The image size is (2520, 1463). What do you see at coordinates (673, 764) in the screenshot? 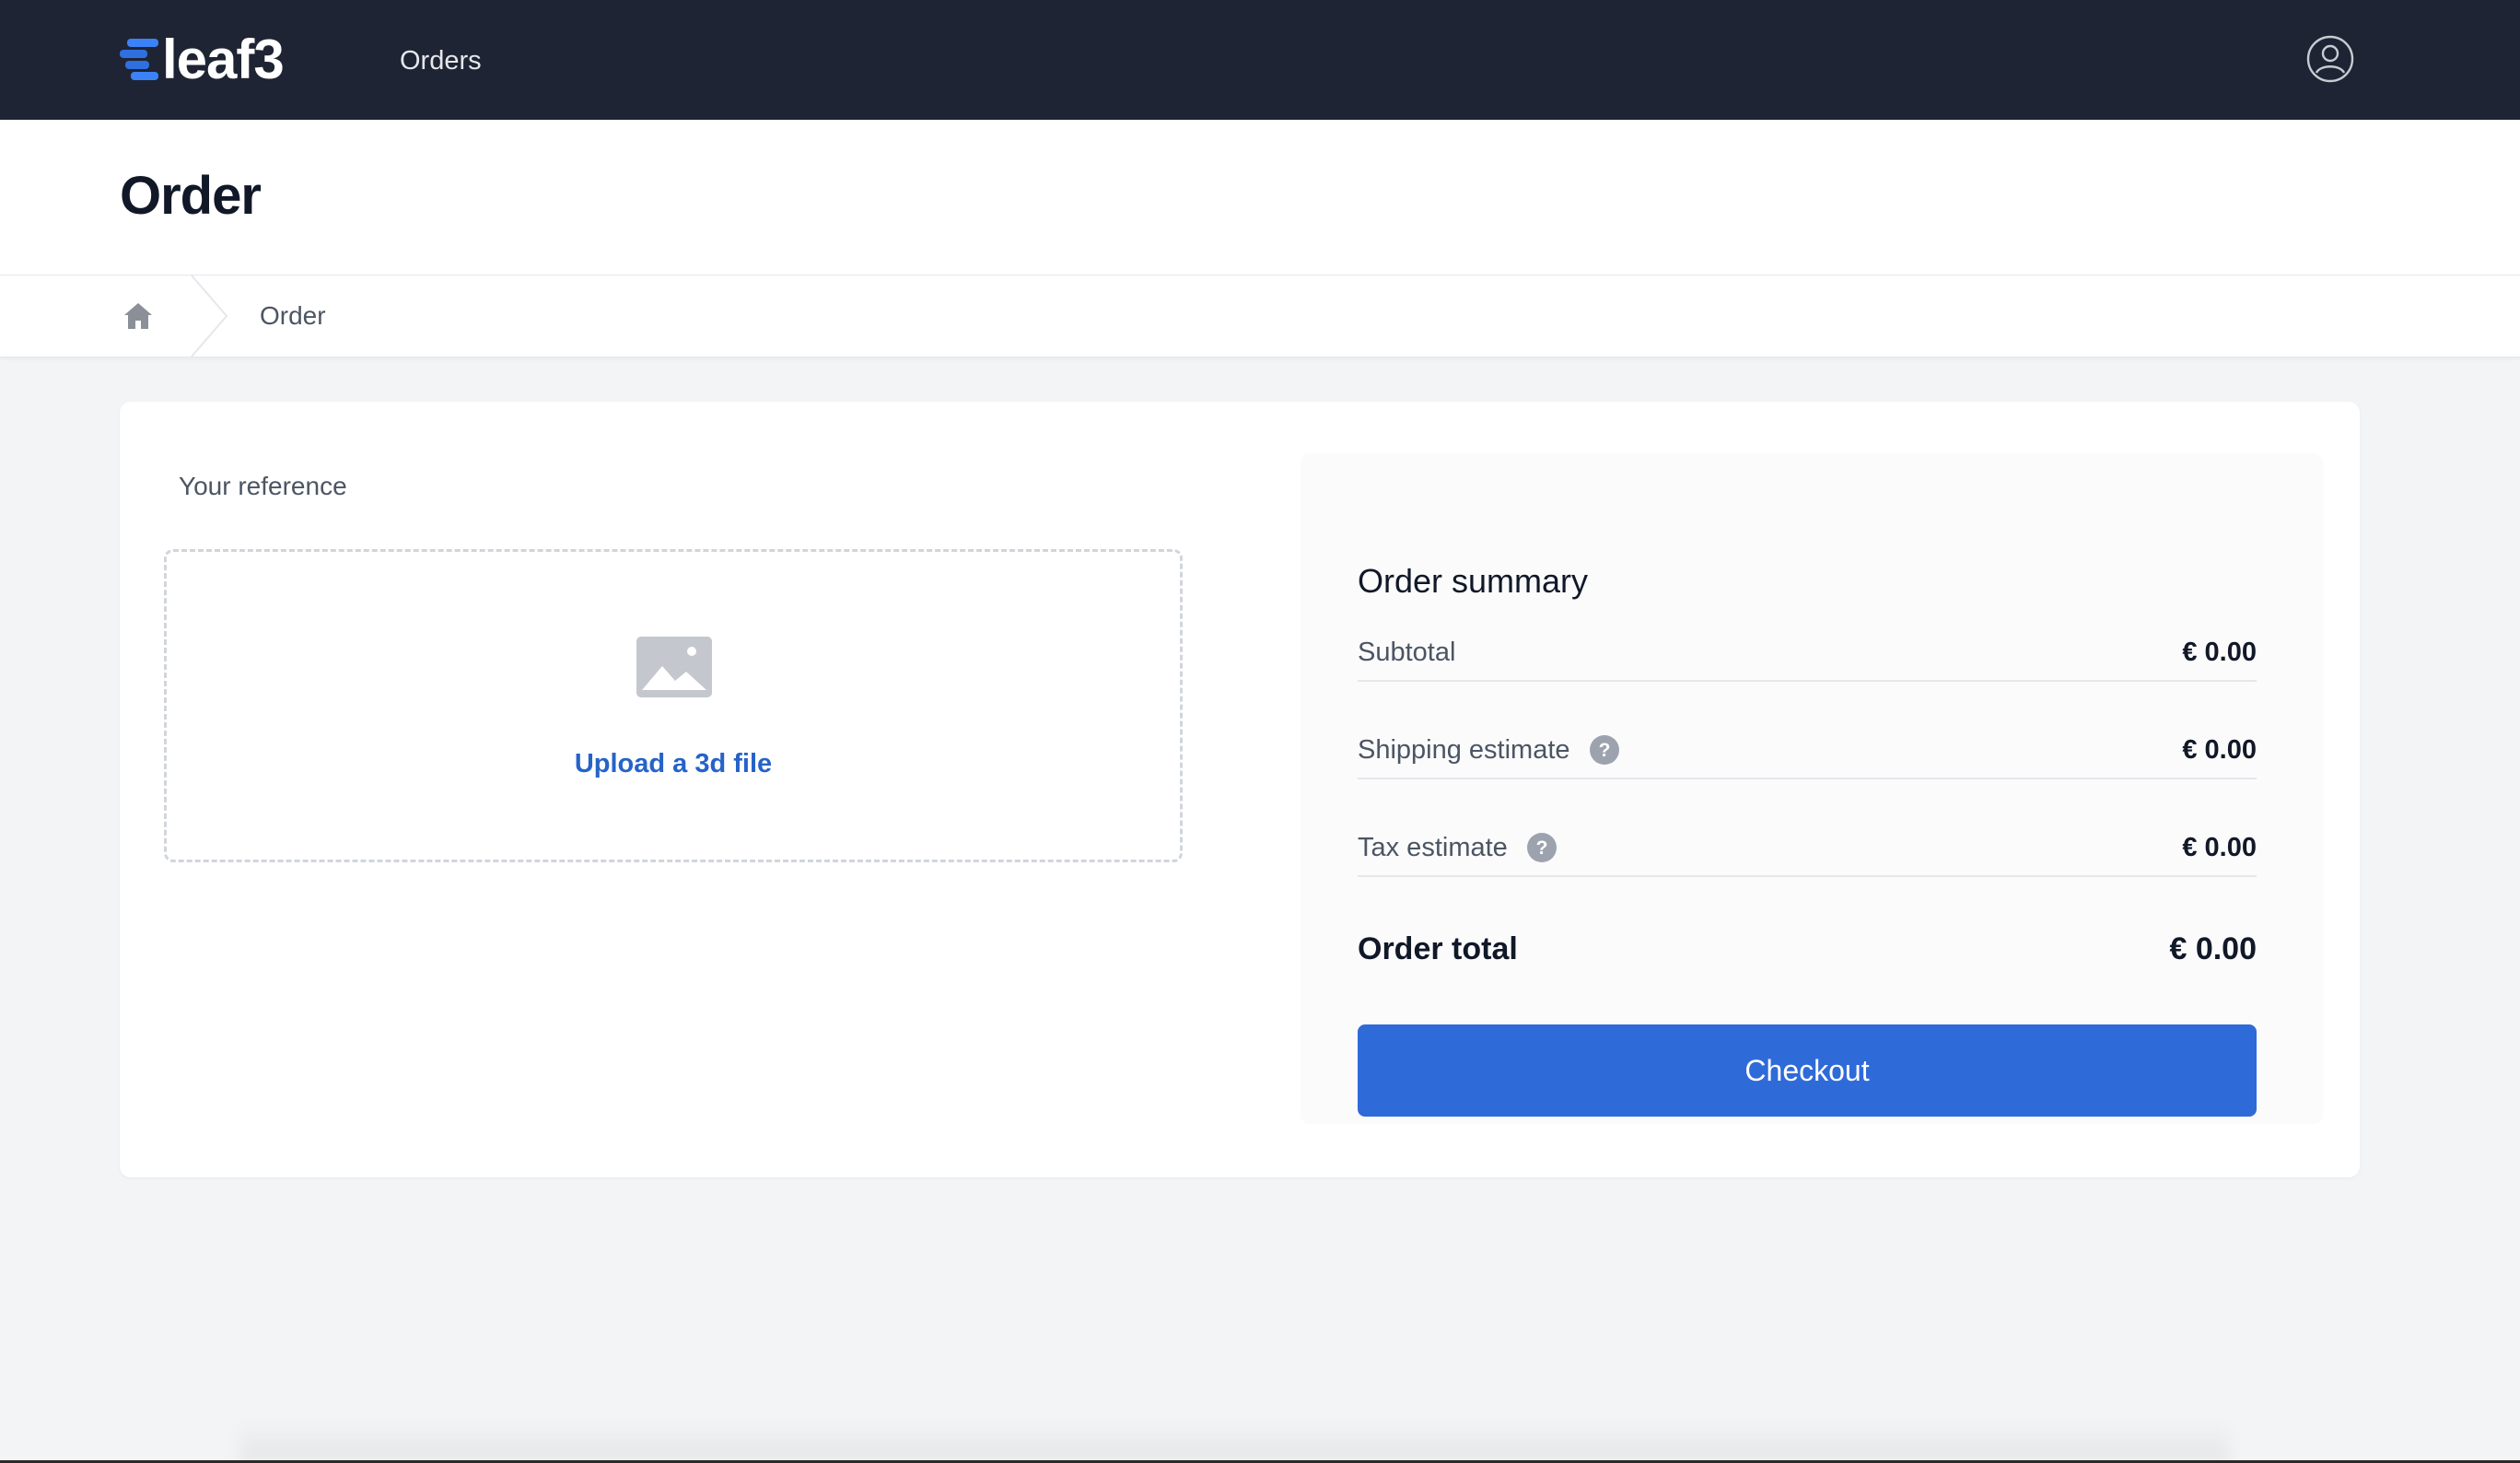
I see `upload-3d-file-link: Upload a 3d file` at bounding box center [673, 764].